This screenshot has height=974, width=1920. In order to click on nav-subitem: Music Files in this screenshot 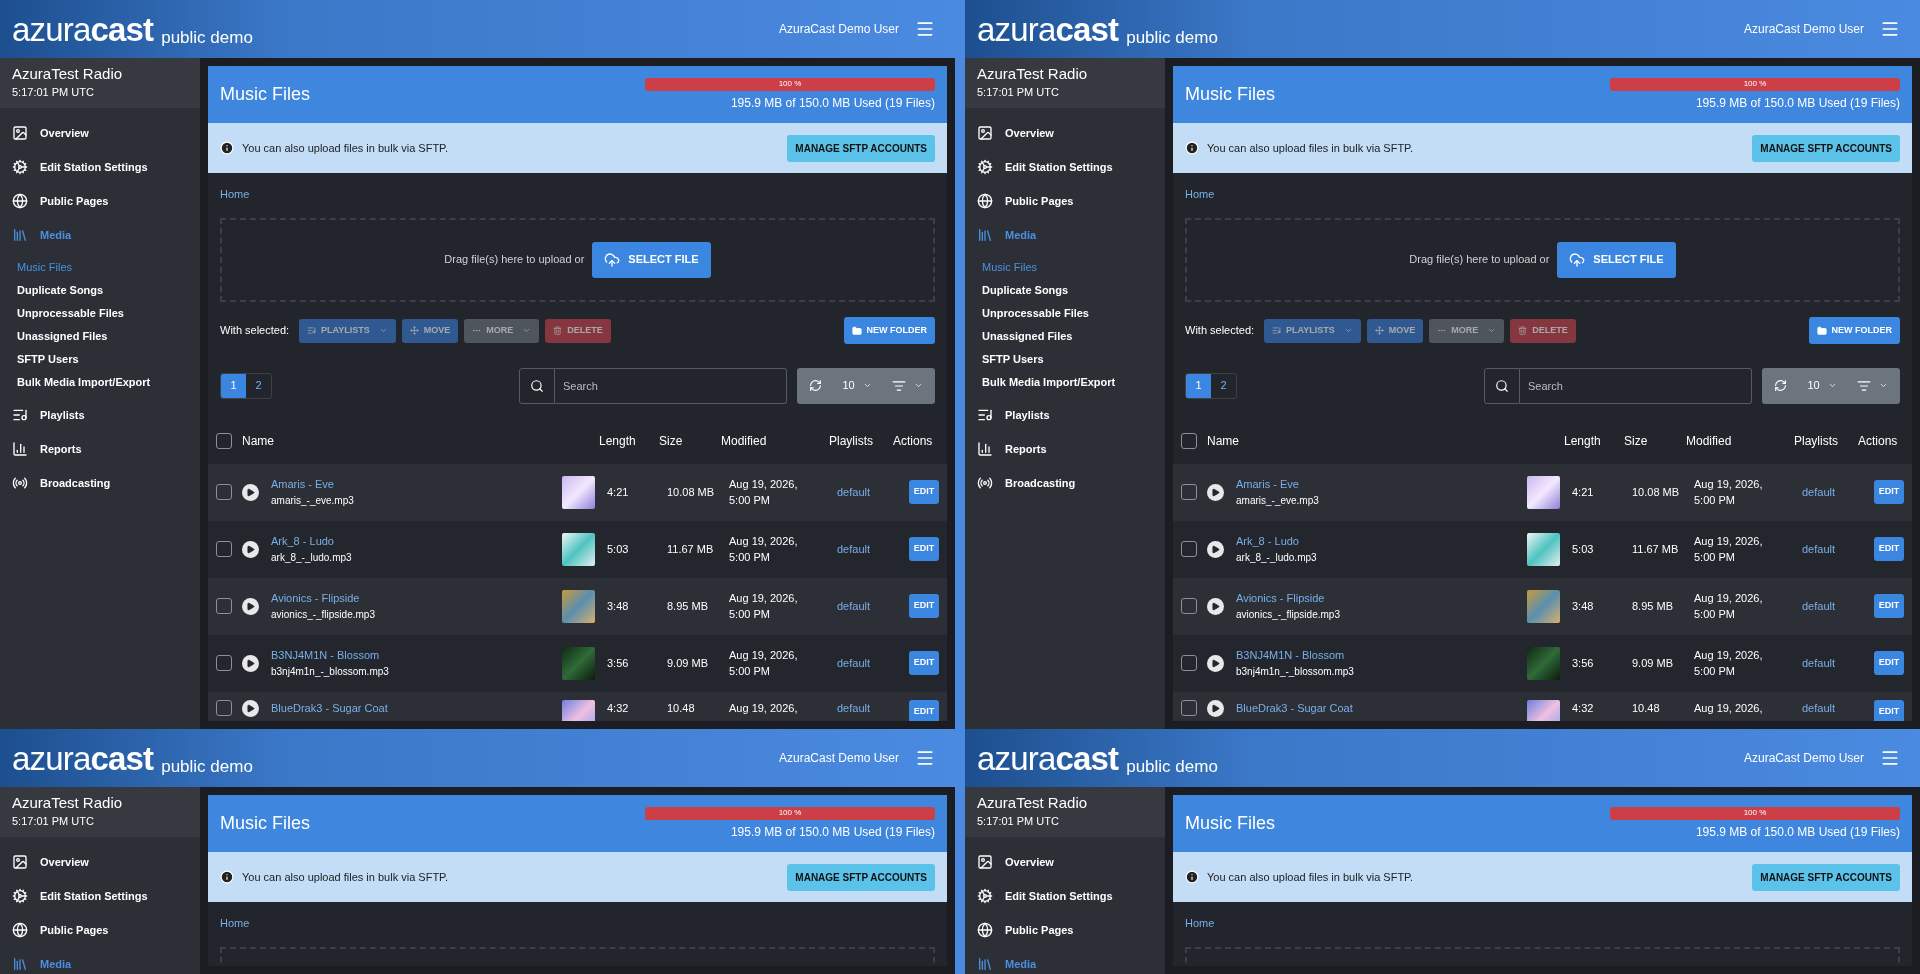, I will do `click(1065, 267)`.